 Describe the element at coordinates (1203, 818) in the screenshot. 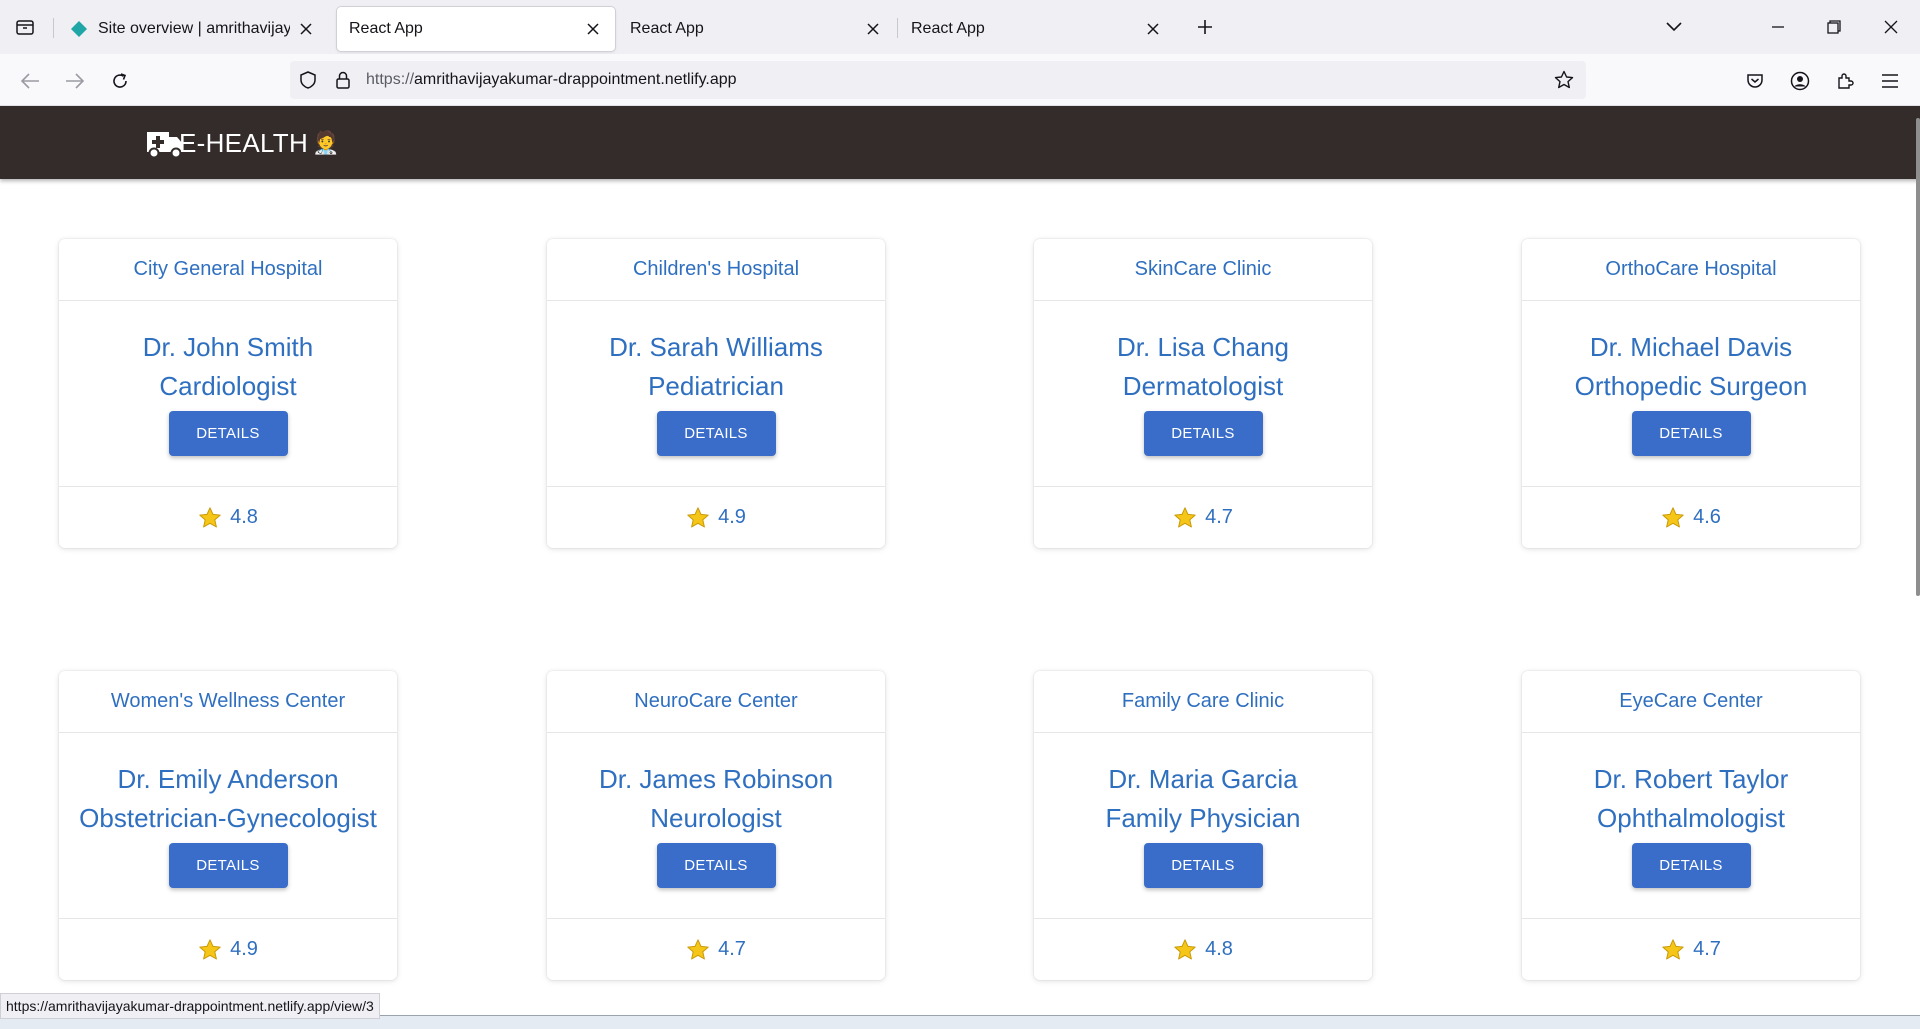

I see `doctor-specialty: Family Physician` at that location.